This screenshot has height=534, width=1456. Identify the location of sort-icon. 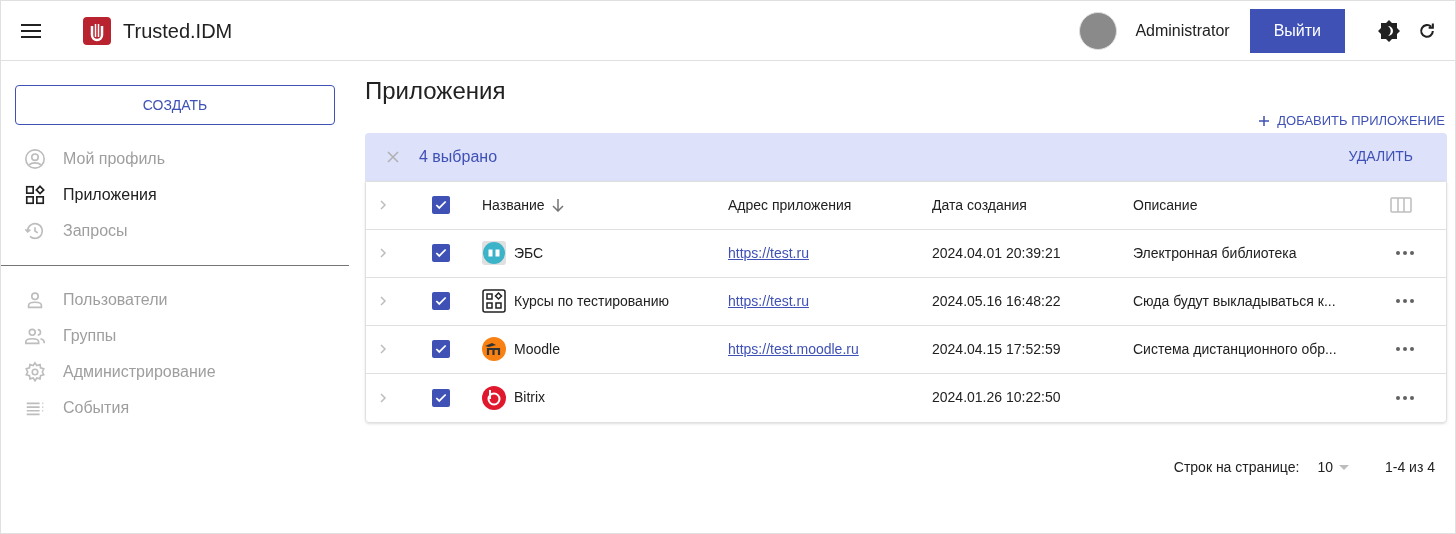
(557, 205).